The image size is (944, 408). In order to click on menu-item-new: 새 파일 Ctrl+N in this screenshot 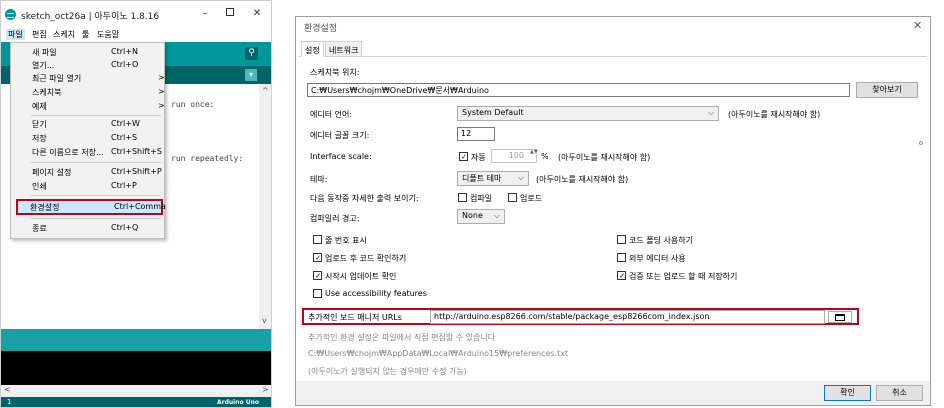, I will do `click(87, 53)`.